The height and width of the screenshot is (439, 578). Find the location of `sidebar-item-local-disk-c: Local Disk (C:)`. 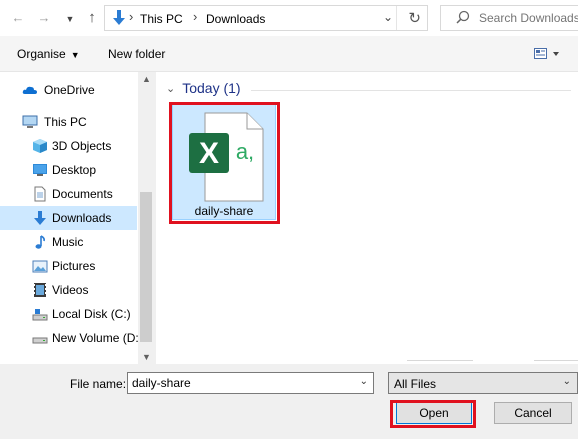

sidebar-item-local-disk-c: Local Disk (C:) is located at coordinates (68, 314).